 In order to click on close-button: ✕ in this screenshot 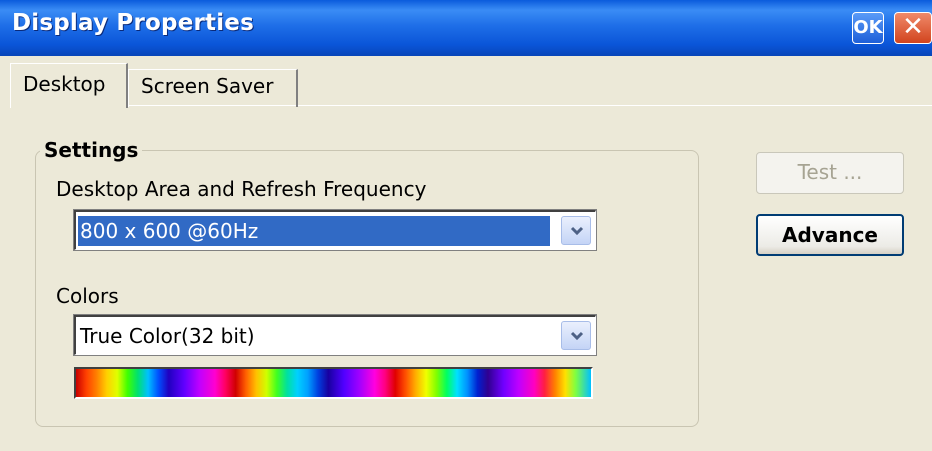, I will do `click(913, 28)`.